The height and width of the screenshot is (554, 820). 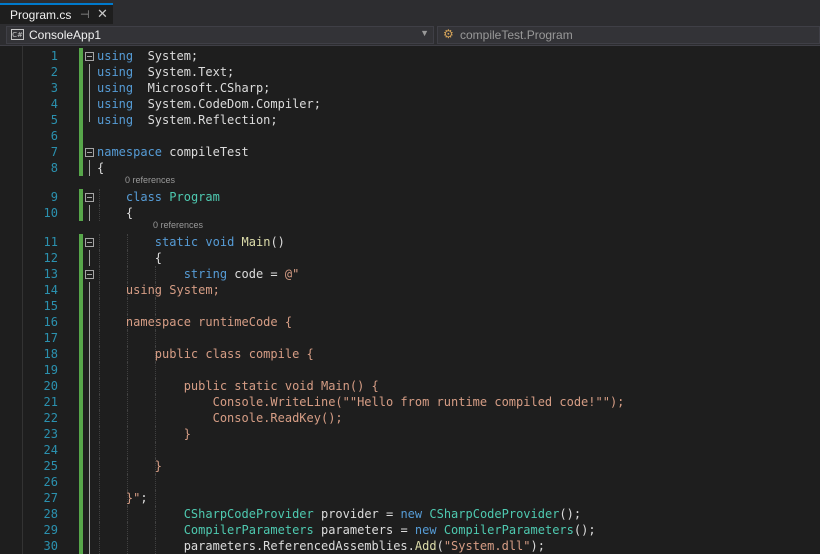 I want to click on project-dropdown: C# ConsoleApp1 ▼, so click(x=220, y=35).